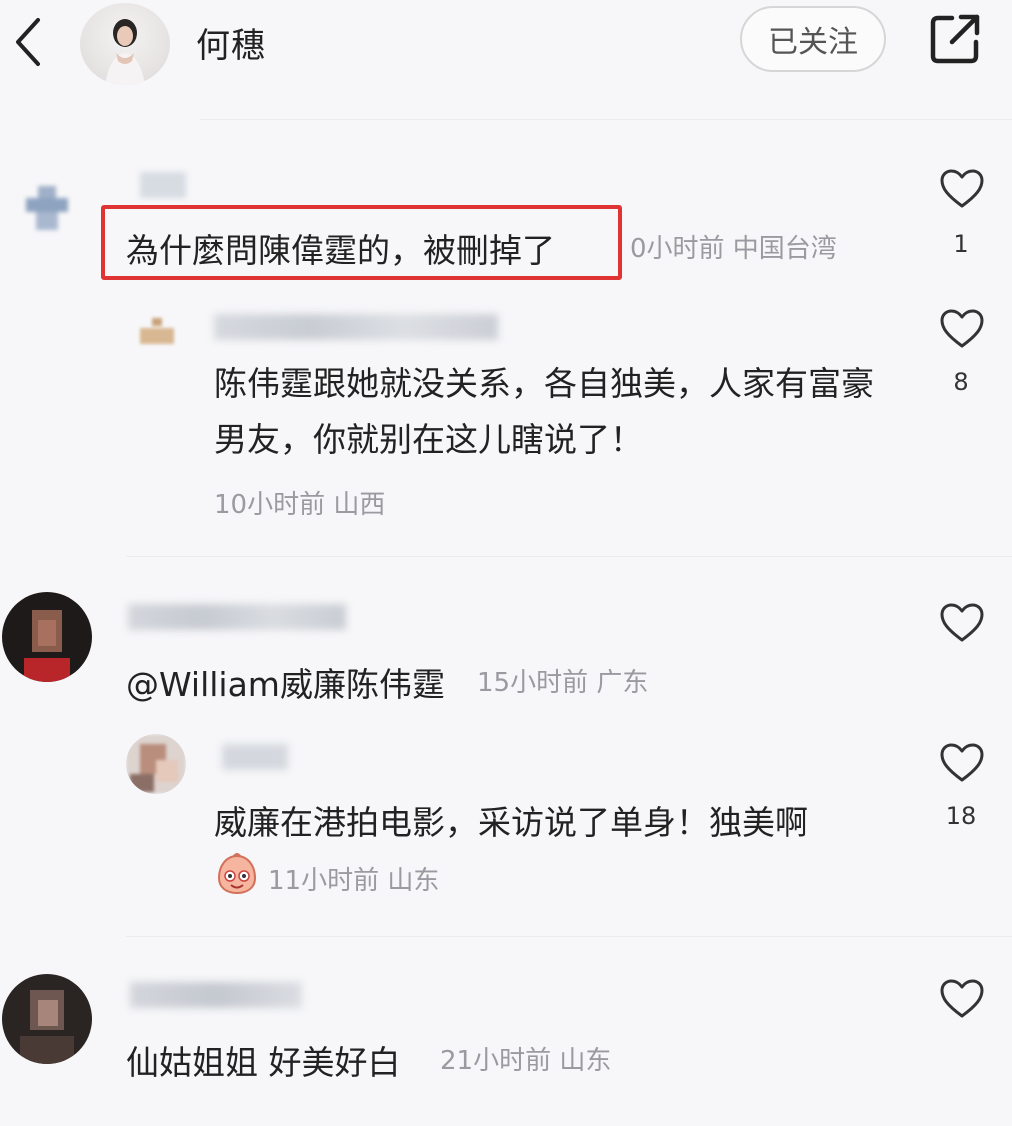 The width and height of the screenshot is (1012, 1126). Describe the element at coordinates (361, 242) in the screenshot. I see `highlight-box` at that location.